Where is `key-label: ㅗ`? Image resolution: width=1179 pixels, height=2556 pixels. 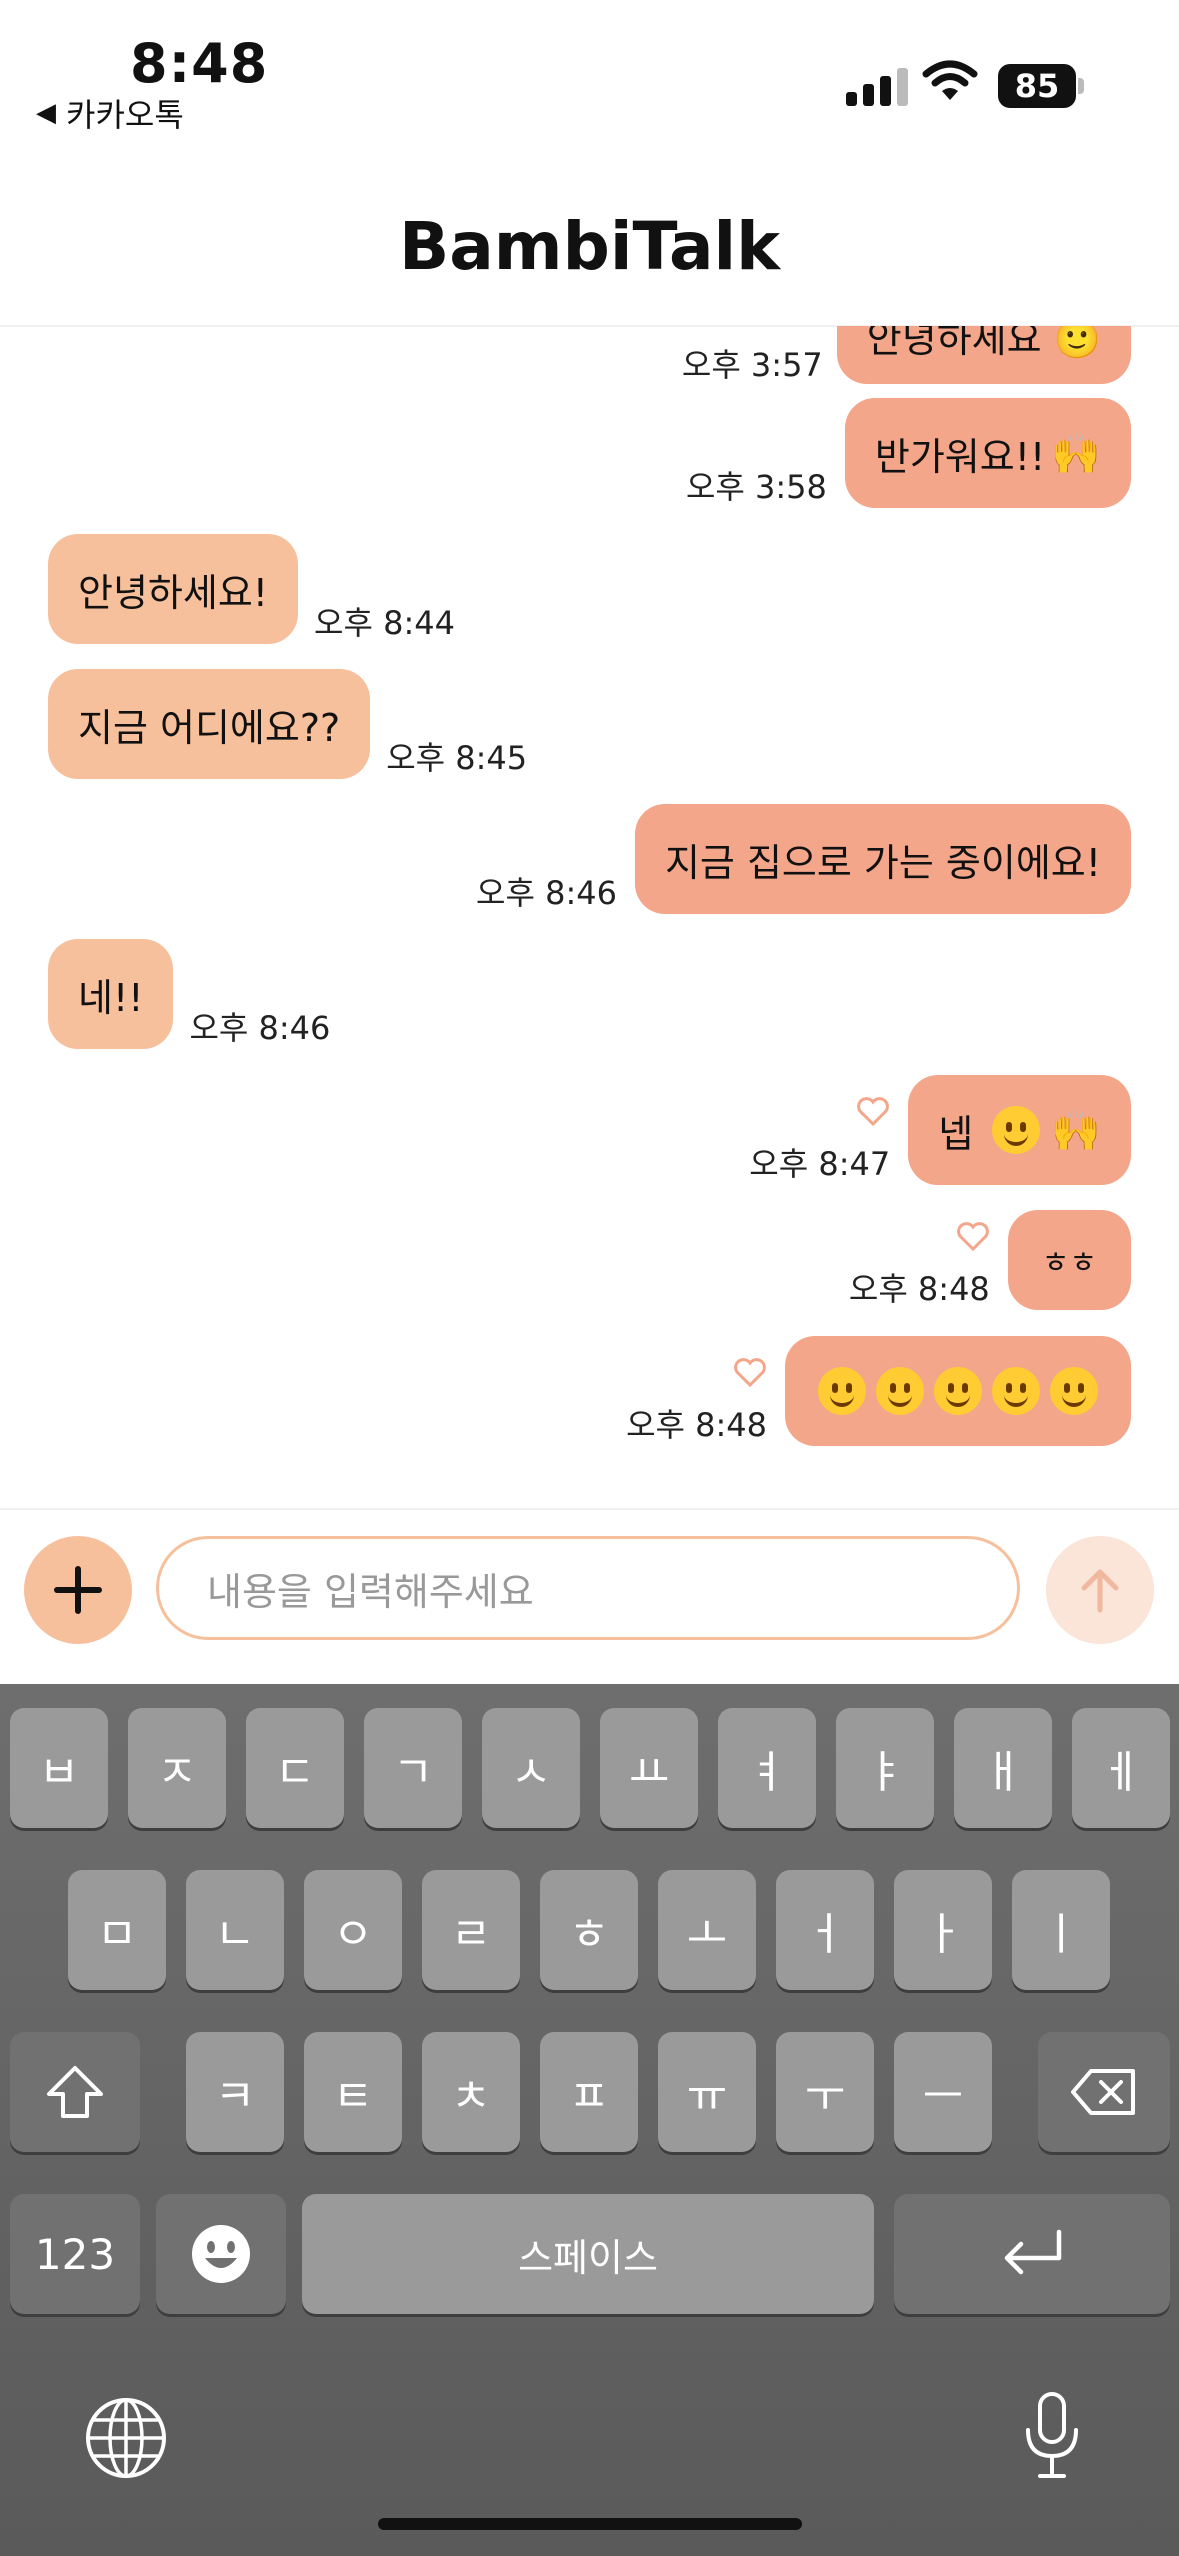
key-label: ㅗ is located at coordinates (707, 1934).